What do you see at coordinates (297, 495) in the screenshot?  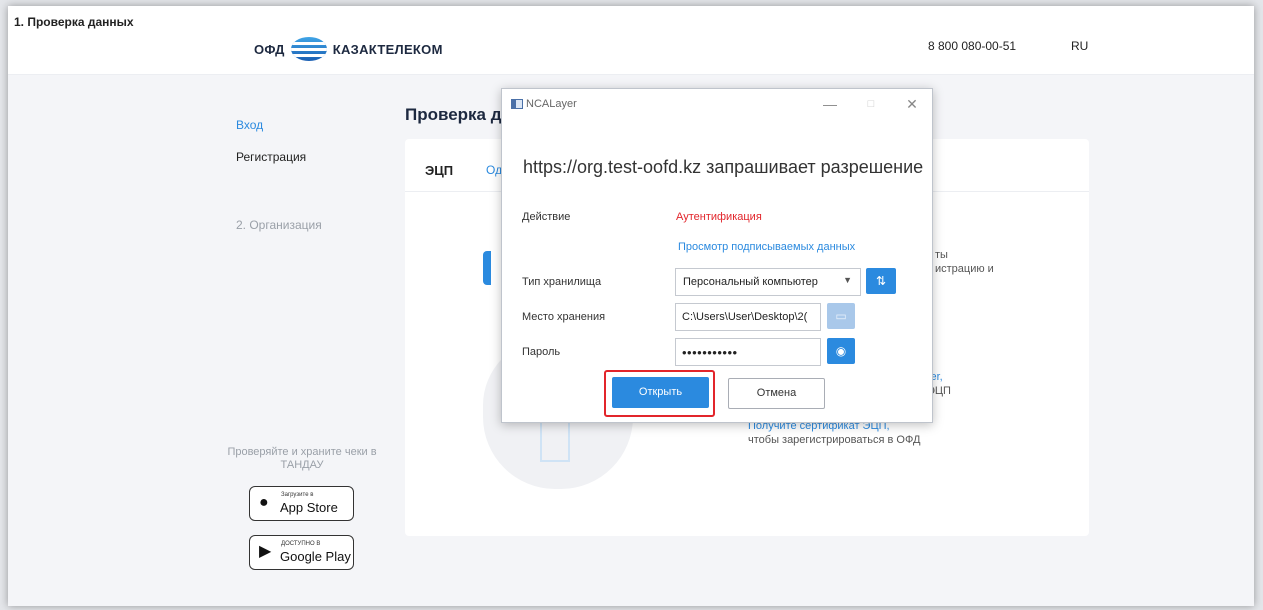 I see `store-small-label: Загрузите в` at bounding box center [297, 495].